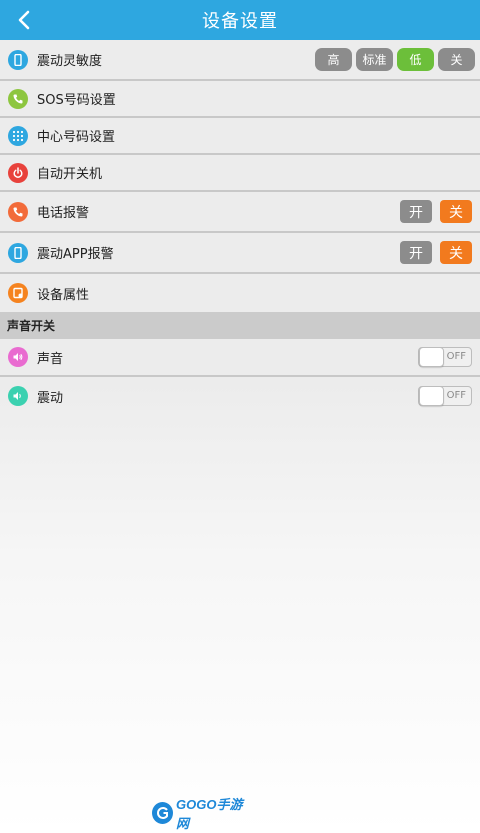  I want to click on phone-alarm-label: 电话报警, so click(63, 213).